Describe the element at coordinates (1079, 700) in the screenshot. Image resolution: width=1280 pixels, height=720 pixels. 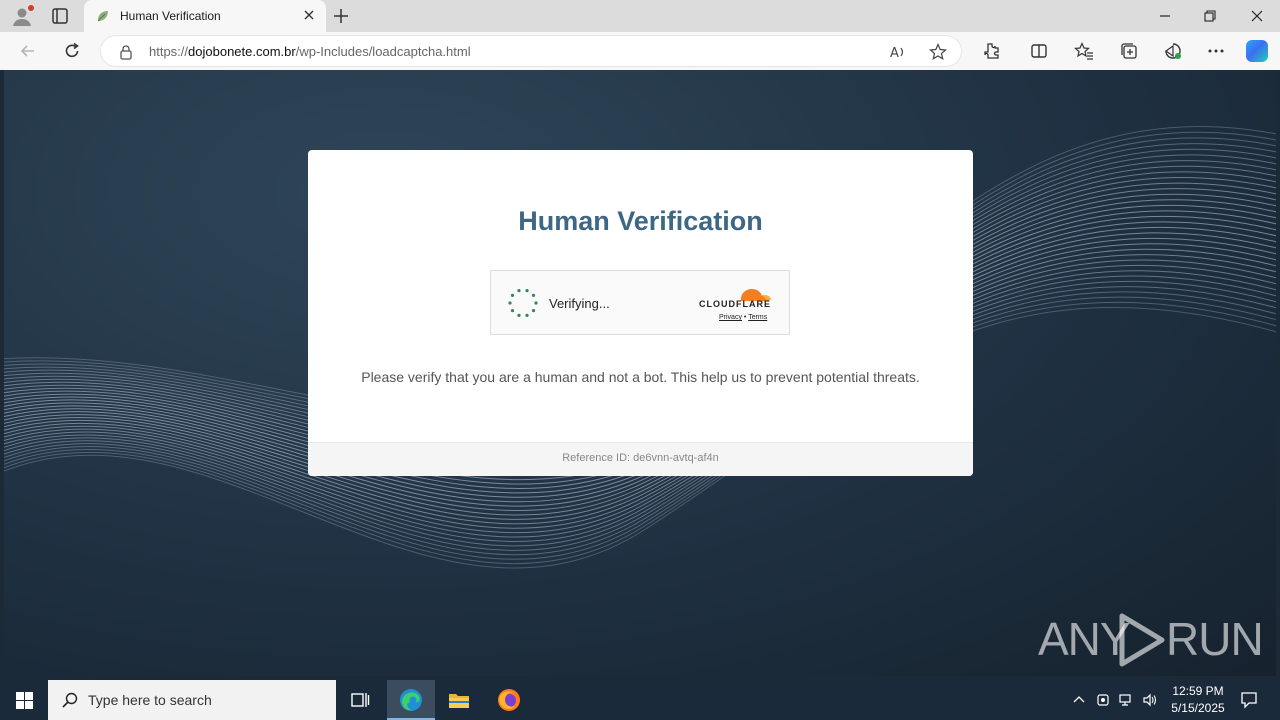
I see `show-hidden-icons-icon` at that location.